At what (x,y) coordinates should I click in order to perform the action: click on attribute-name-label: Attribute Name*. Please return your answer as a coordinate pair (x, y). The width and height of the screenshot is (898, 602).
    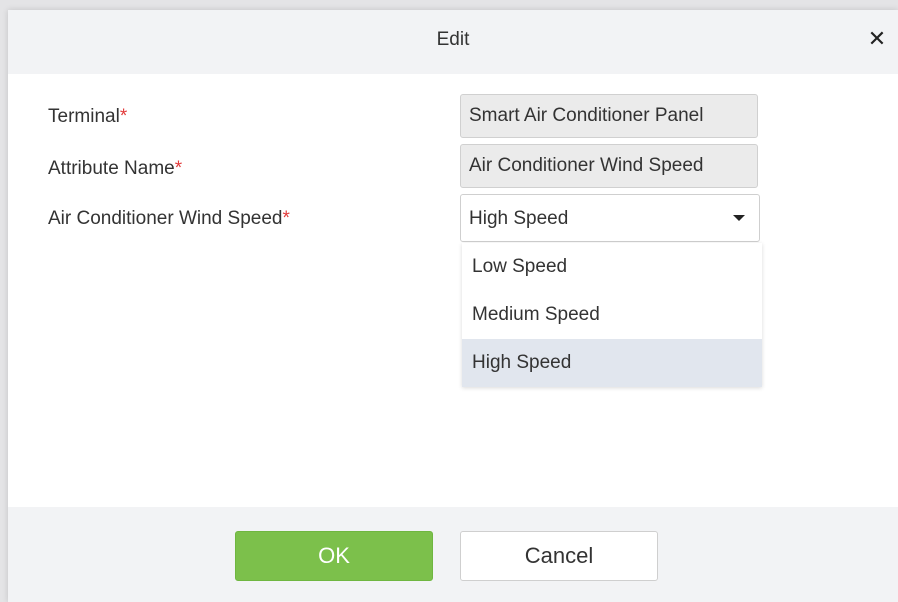
    Looking at the image, I should click on (115, 169).